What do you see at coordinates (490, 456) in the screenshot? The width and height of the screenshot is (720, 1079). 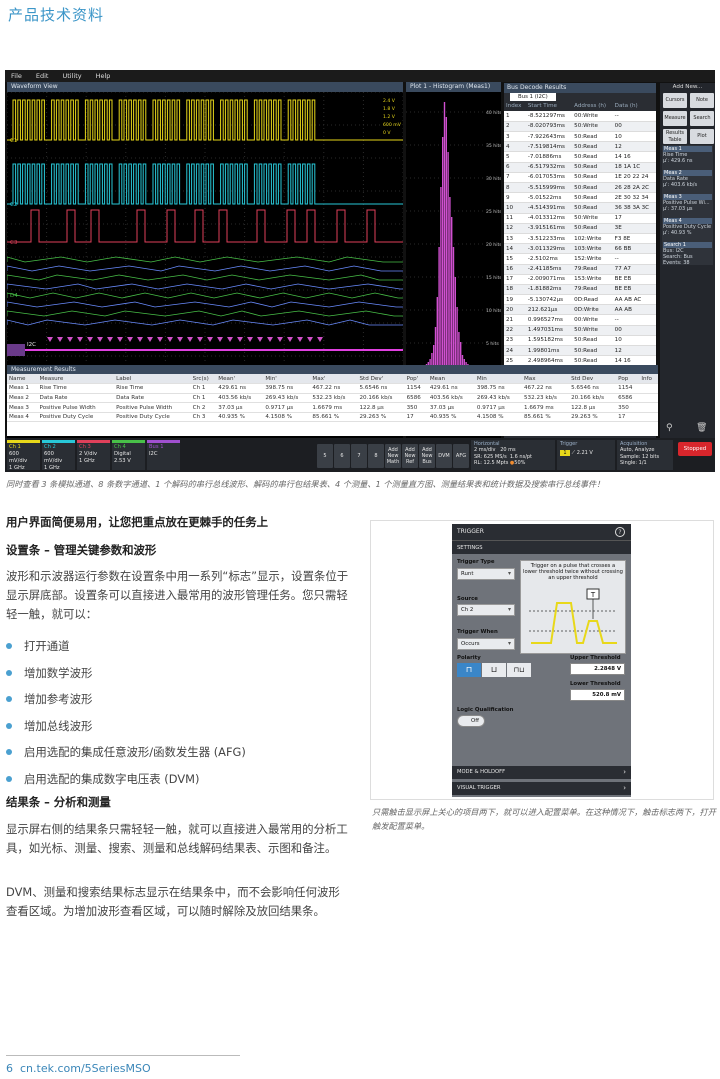 I see `sample-rate: SR: 625 MS/s` at bounding box center [490, 456].